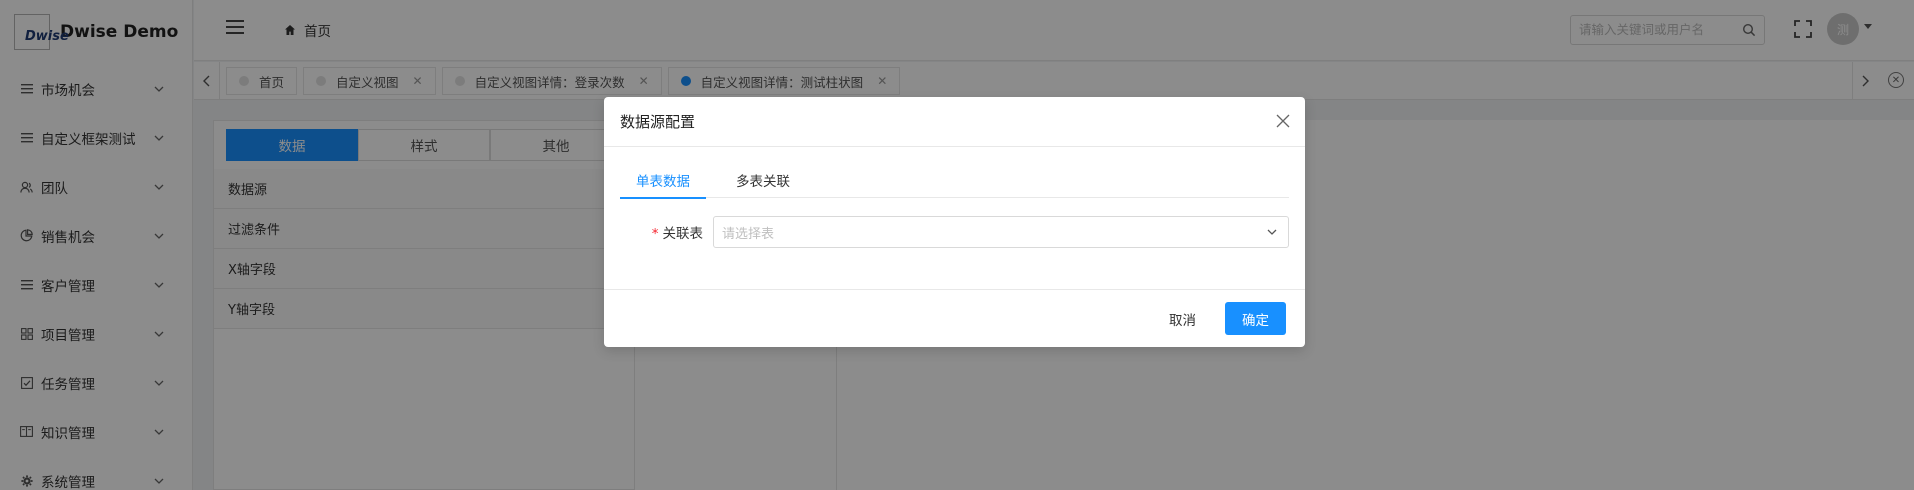  I want to click on confirm-button: 确定, so click(1255, 318).